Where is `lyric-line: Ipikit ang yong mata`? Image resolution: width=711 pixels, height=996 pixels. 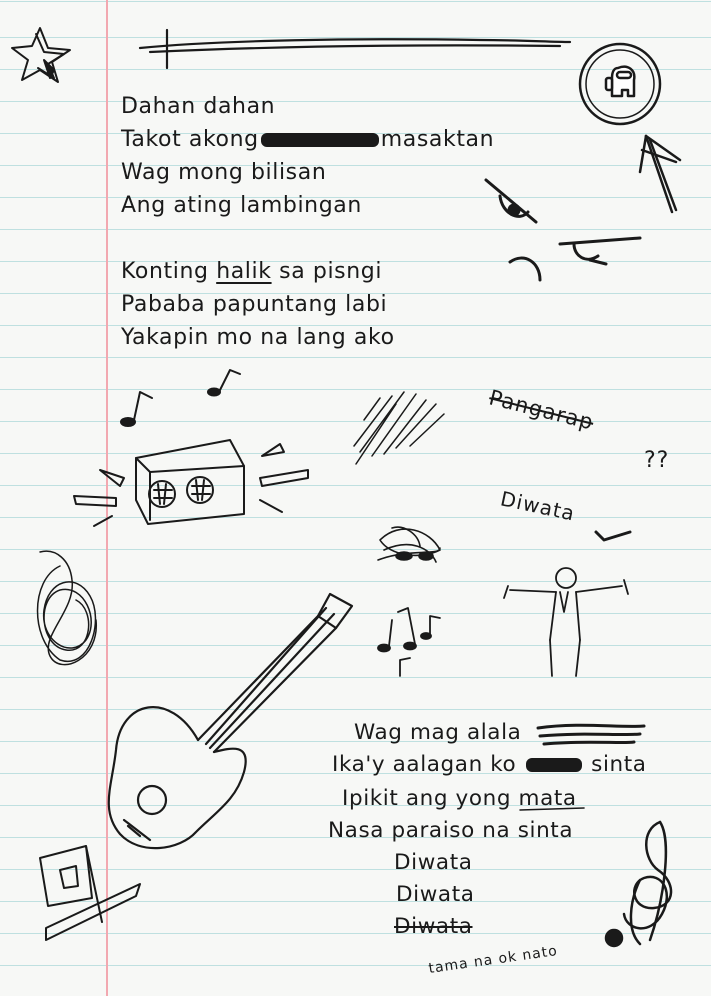
lyric-line: Ipikit ang yong mata is located at coordinates (459, 798).